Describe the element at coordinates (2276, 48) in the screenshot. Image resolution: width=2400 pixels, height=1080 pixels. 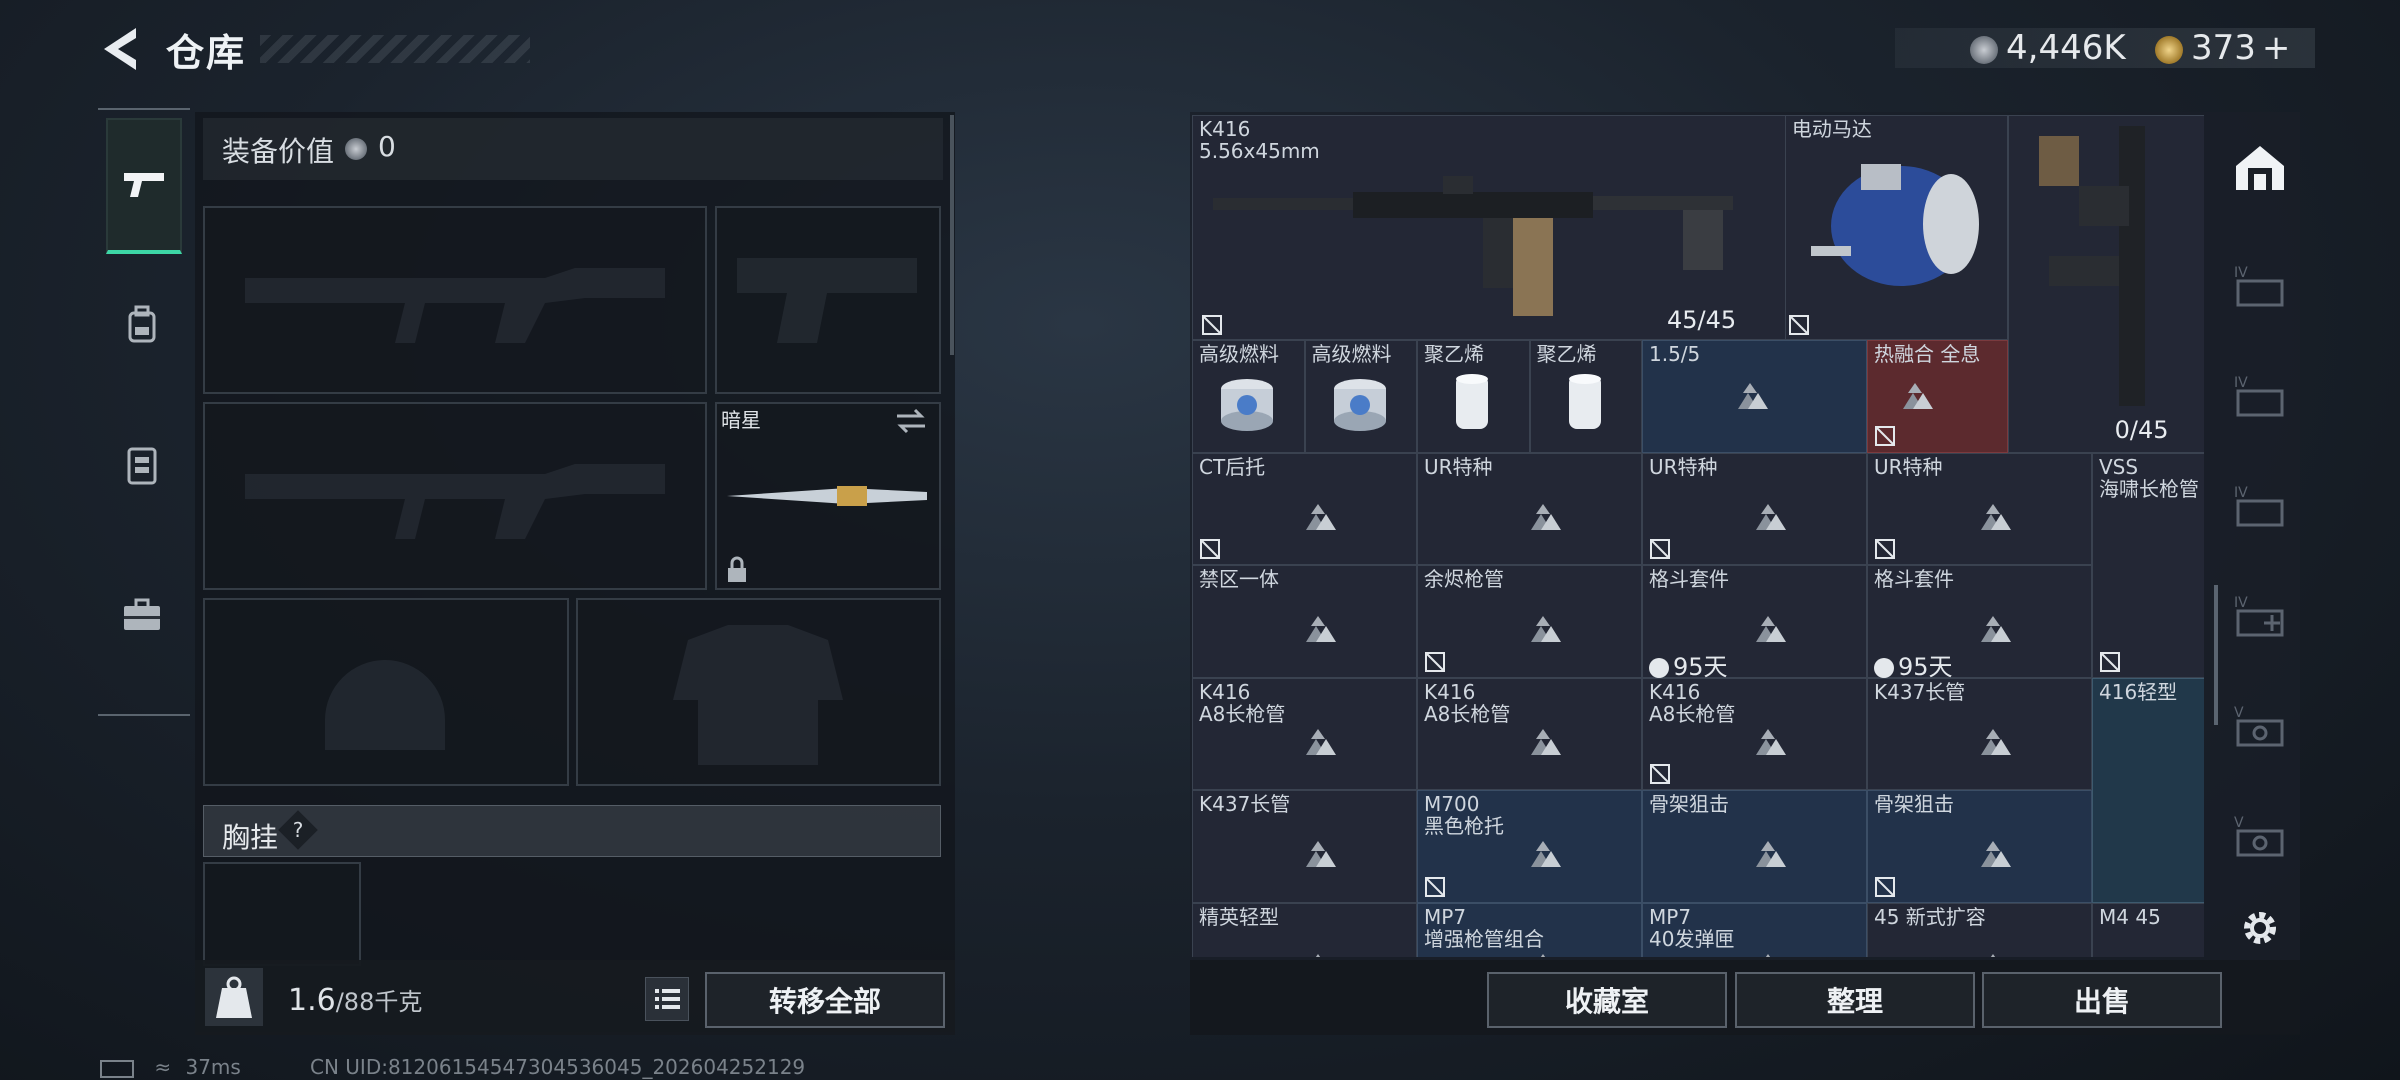
I see `add-currency-icon: +` at that location.